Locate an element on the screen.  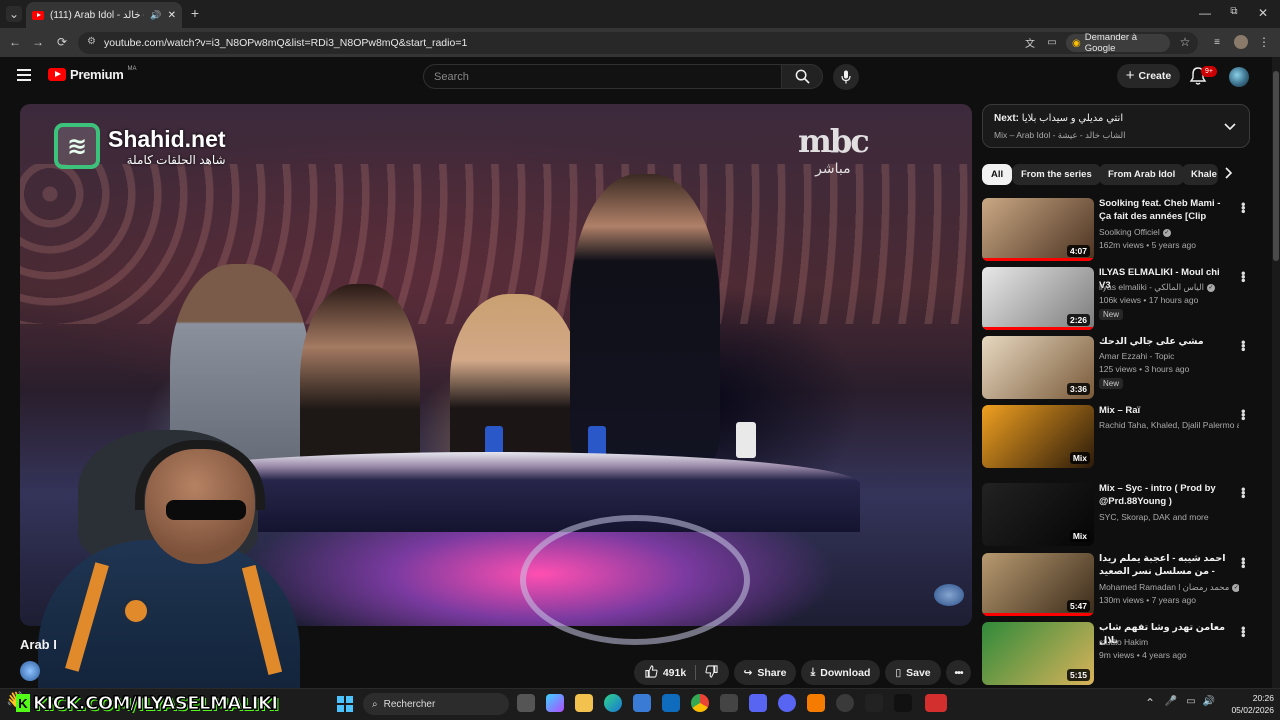
store-icon is located at coordinates (642, 703).